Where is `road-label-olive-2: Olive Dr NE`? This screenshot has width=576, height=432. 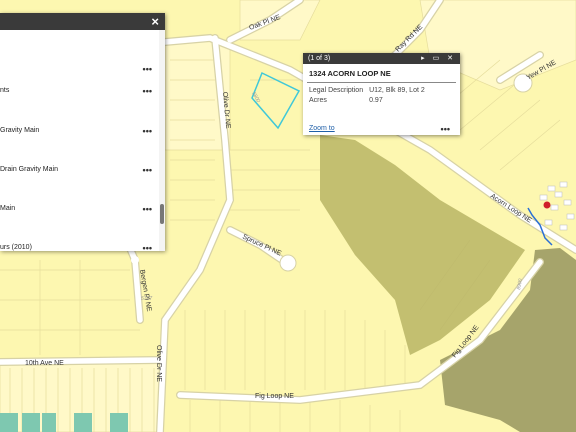 road-label-olive-2: Olive Dr NE is located at coordinates (158, 363).